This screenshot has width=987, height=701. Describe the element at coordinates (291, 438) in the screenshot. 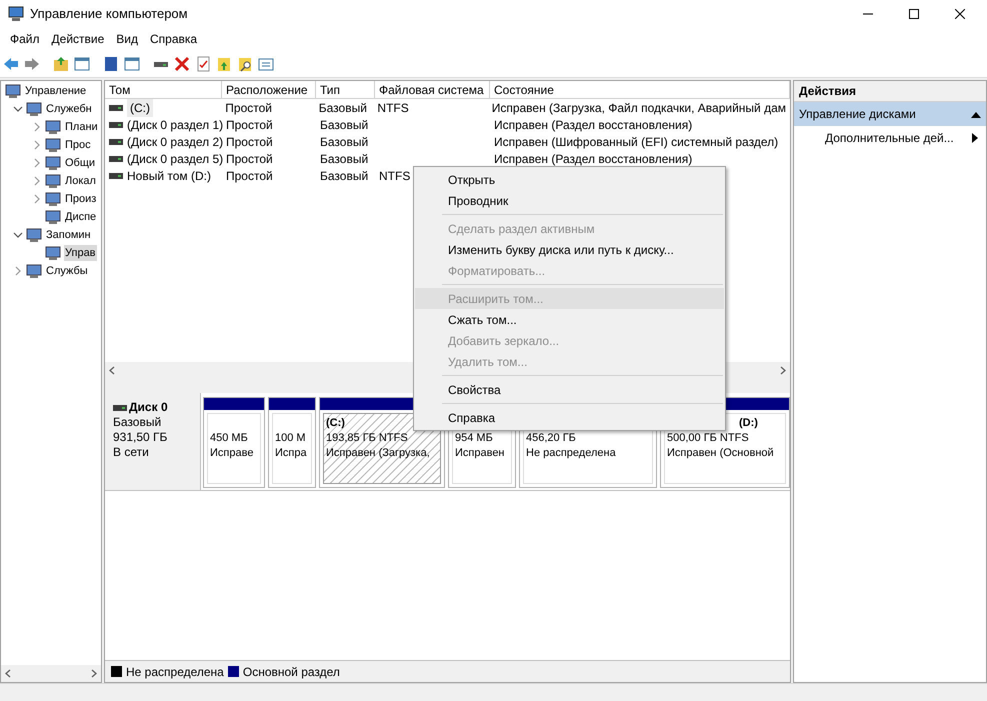

I see `partition-text: 100 М` at that location.